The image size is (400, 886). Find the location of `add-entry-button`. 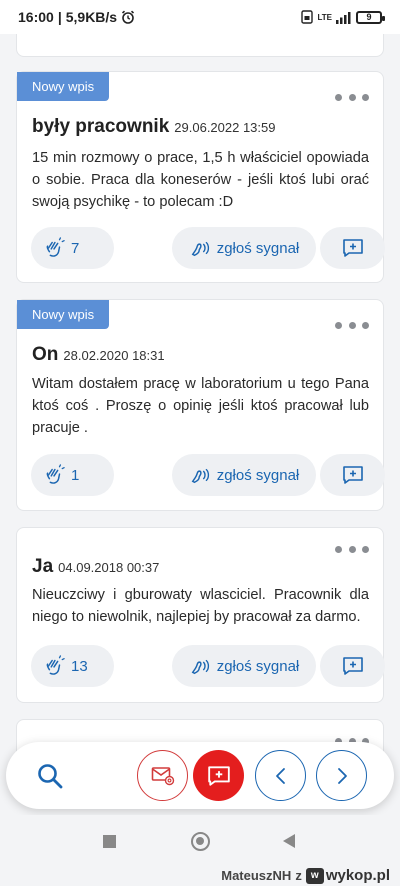

add-entry-button is located at coordinates (218, 775).